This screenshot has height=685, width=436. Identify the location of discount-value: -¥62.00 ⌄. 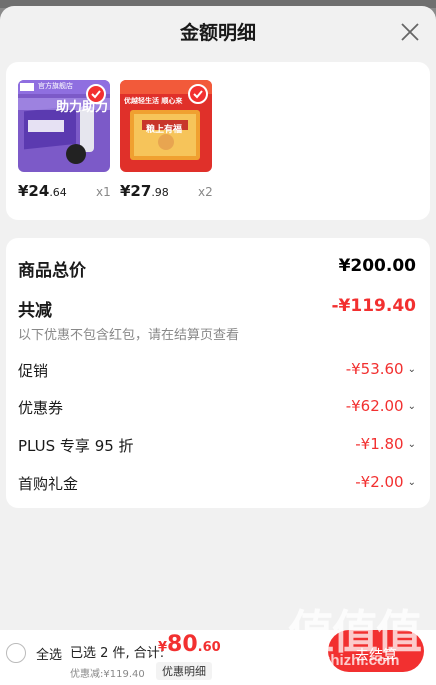
(381, 406).